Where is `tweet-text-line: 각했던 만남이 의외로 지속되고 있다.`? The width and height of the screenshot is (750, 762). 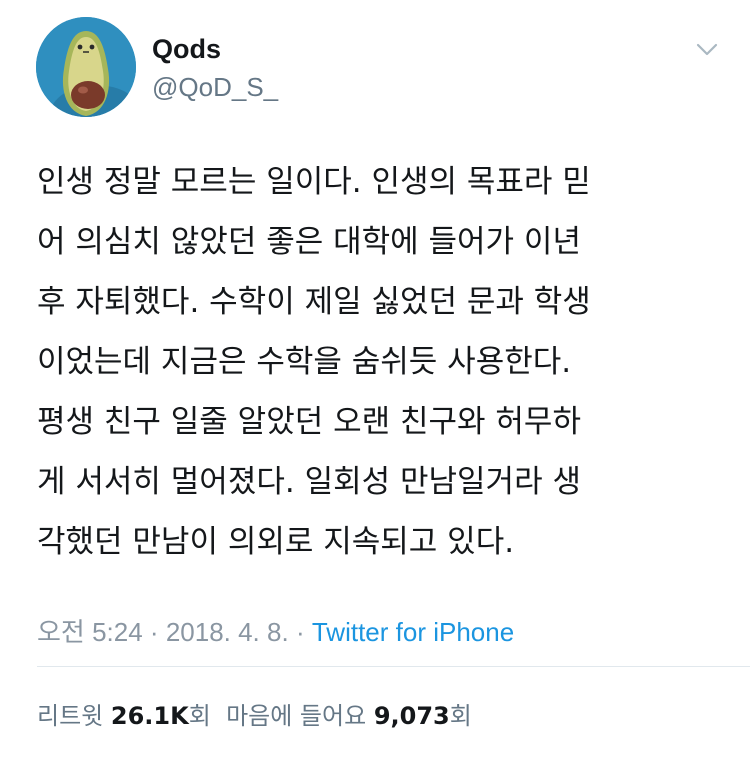
tweet-text-line: 각했던 만남이 의외로 지속되고 있다. is located at coordinates (276, 542).